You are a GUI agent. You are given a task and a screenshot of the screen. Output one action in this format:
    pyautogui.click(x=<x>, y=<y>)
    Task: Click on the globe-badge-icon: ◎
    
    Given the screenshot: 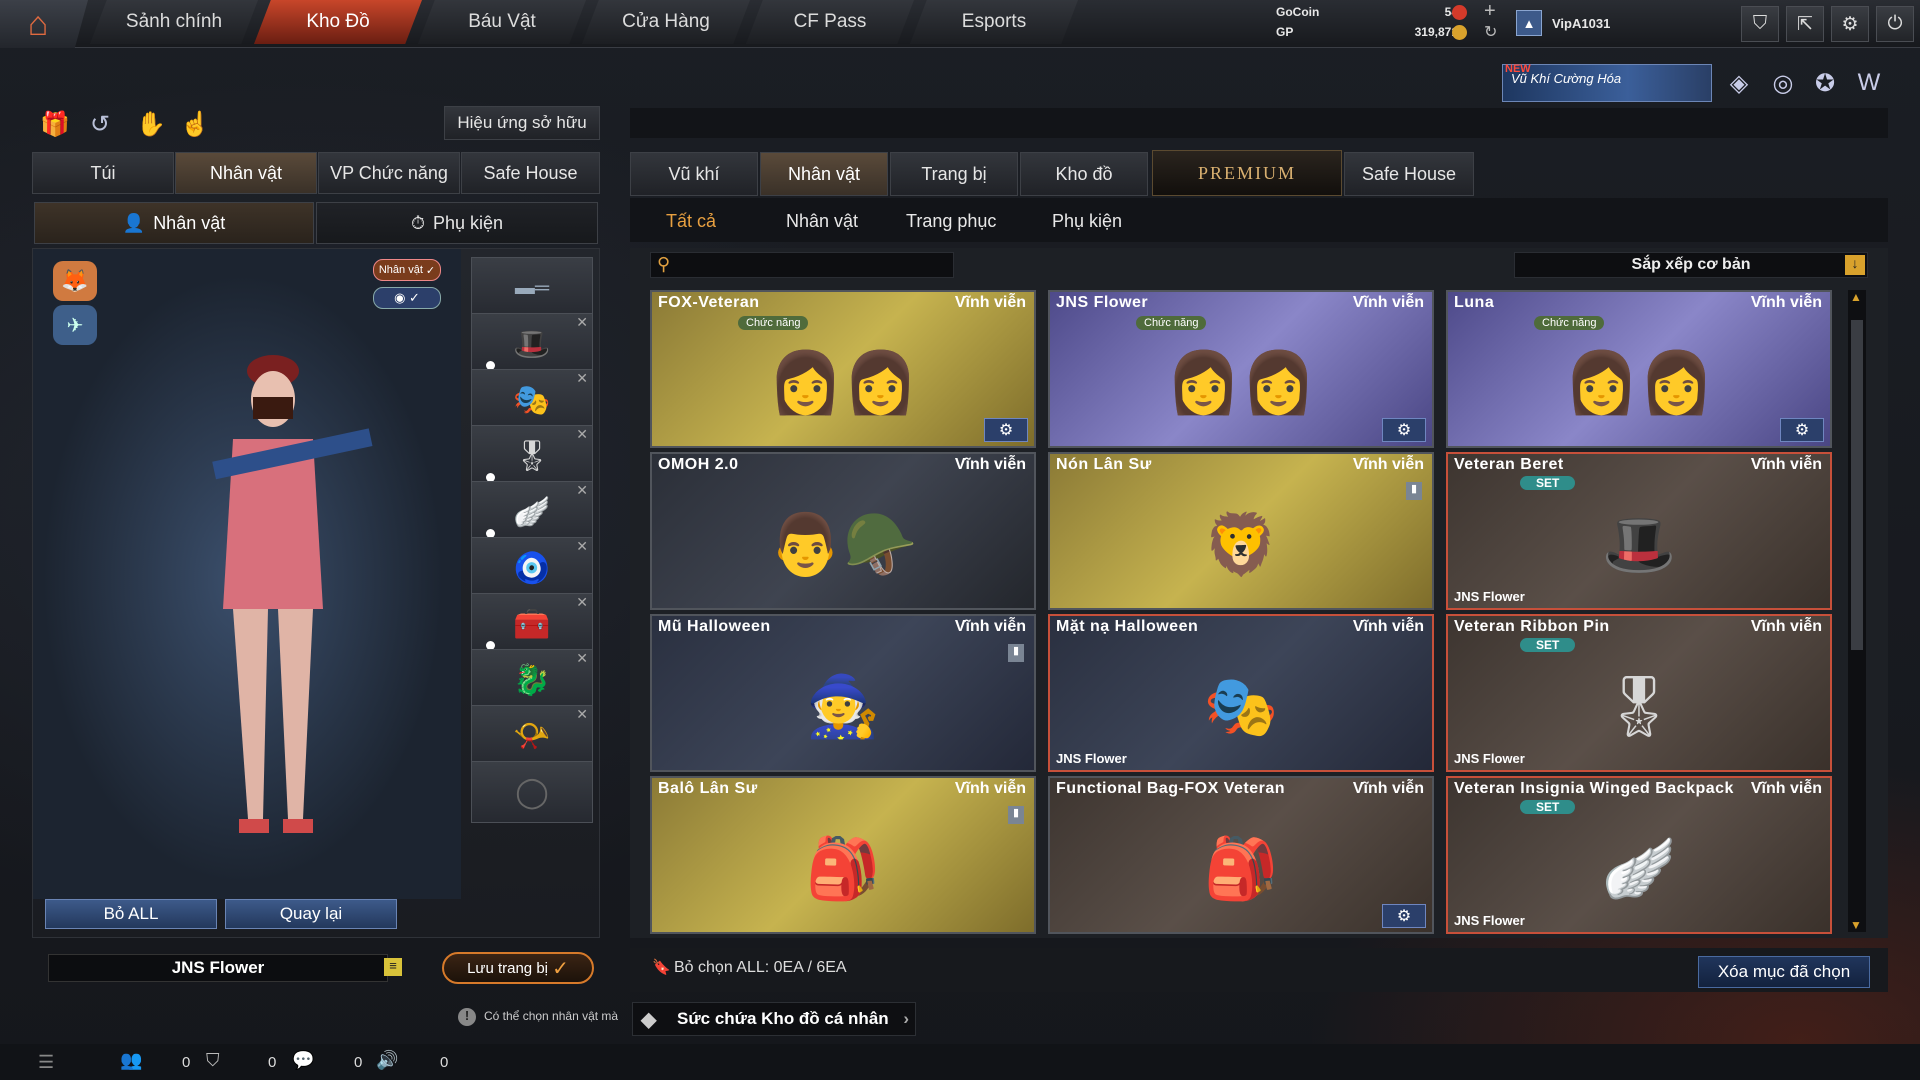 What is the action you would take?
    pyautogui.click(x=1783, y=83)
    